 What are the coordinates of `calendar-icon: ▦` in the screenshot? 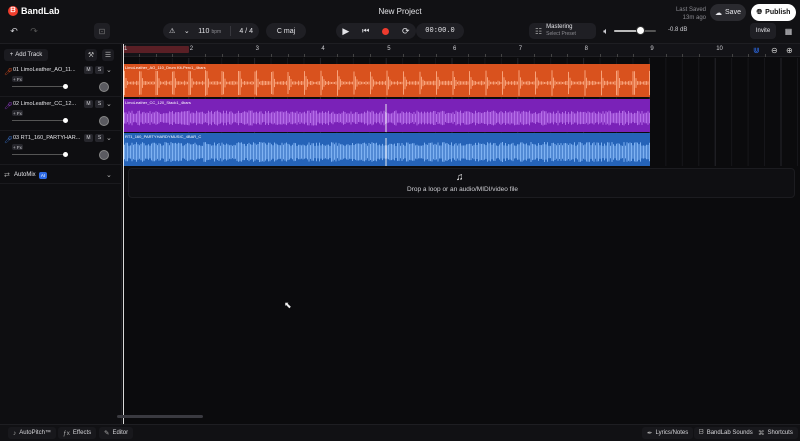 It's located at (788, 31).